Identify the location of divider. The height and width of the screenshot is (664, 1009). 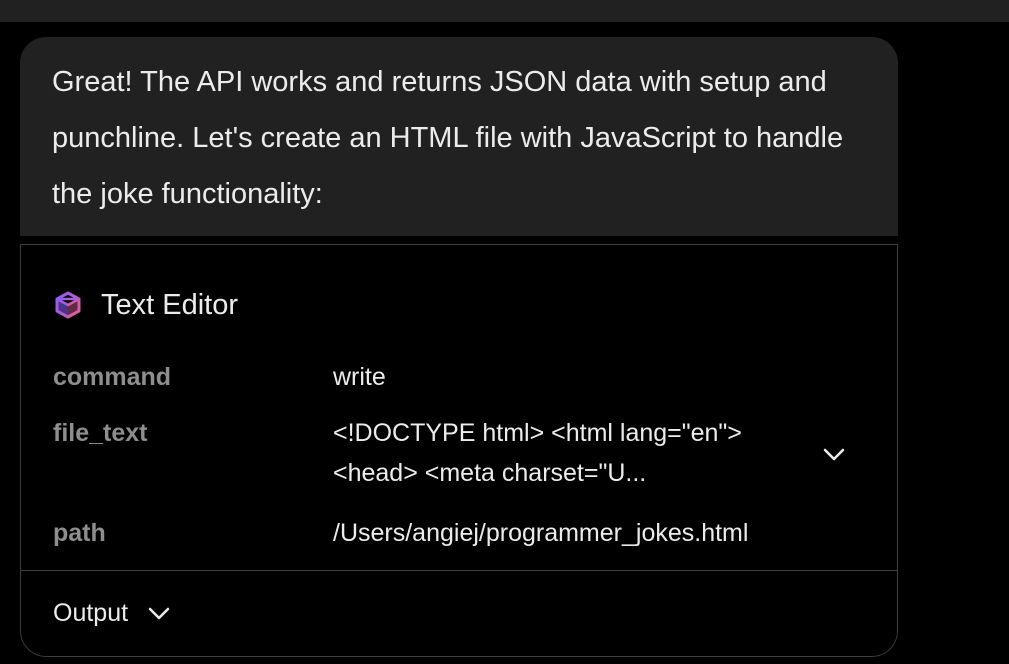
(459, 570).